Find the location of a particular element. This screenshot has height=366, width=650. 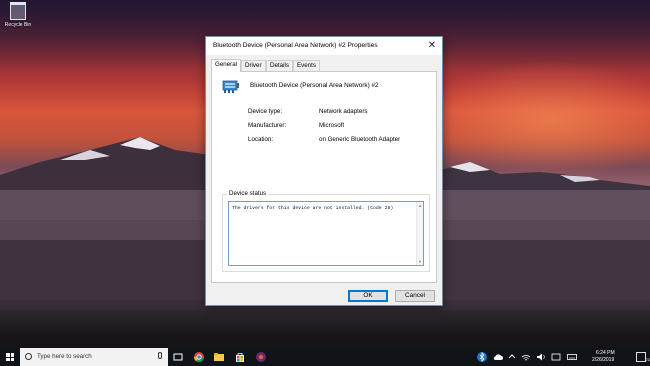

search-icon is located at coordinates (28, 356).